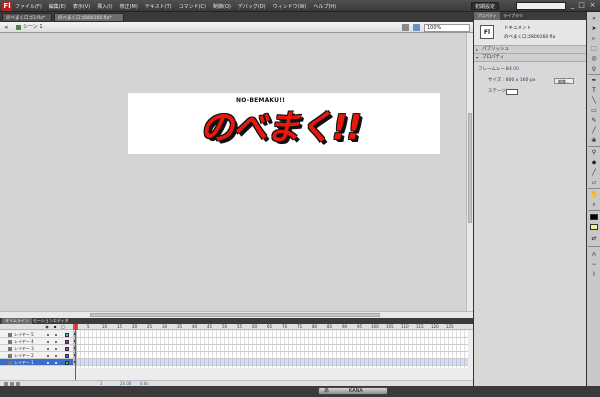  What do you see at coordinates (513, 16) in the screenshot?
I see `tab-library: ライブラリ` at bounding box center [513, 16].